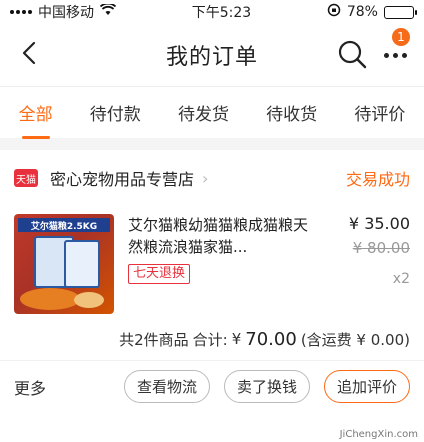 The image size is (424, 442). I want to click on original-price: ¥ 80.00, so click(381, 248).